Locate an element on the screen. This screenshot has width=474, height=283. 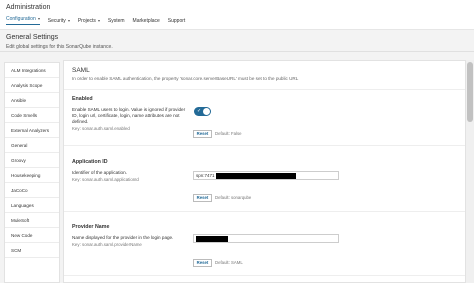
nav-system-label: System is located at coordinates (116, 20).